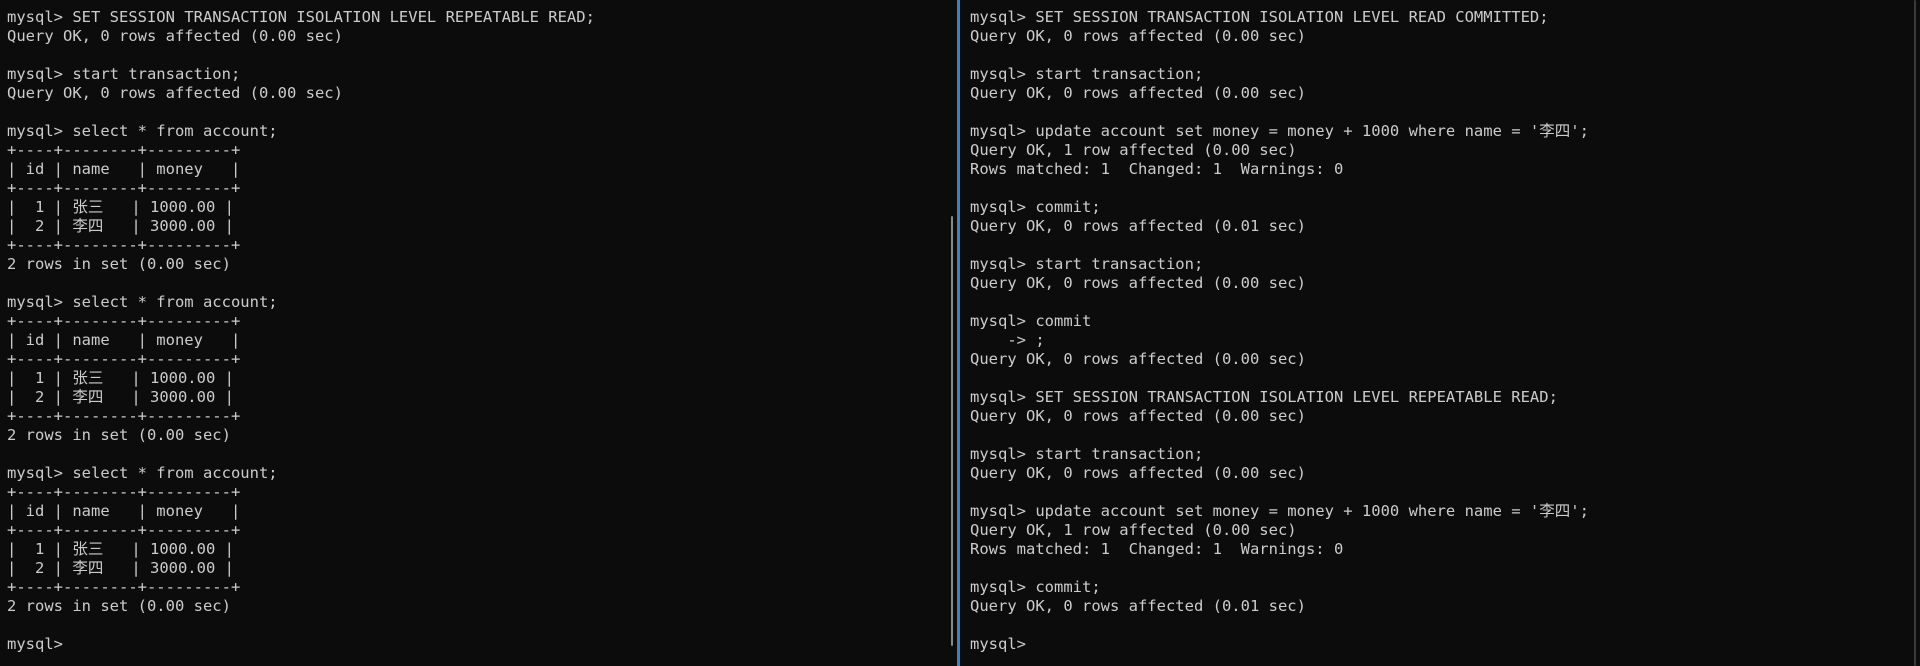 This screenshot has height=666, width=1920. I want to click on right-pane-scrollbar, so click(1915, 333).